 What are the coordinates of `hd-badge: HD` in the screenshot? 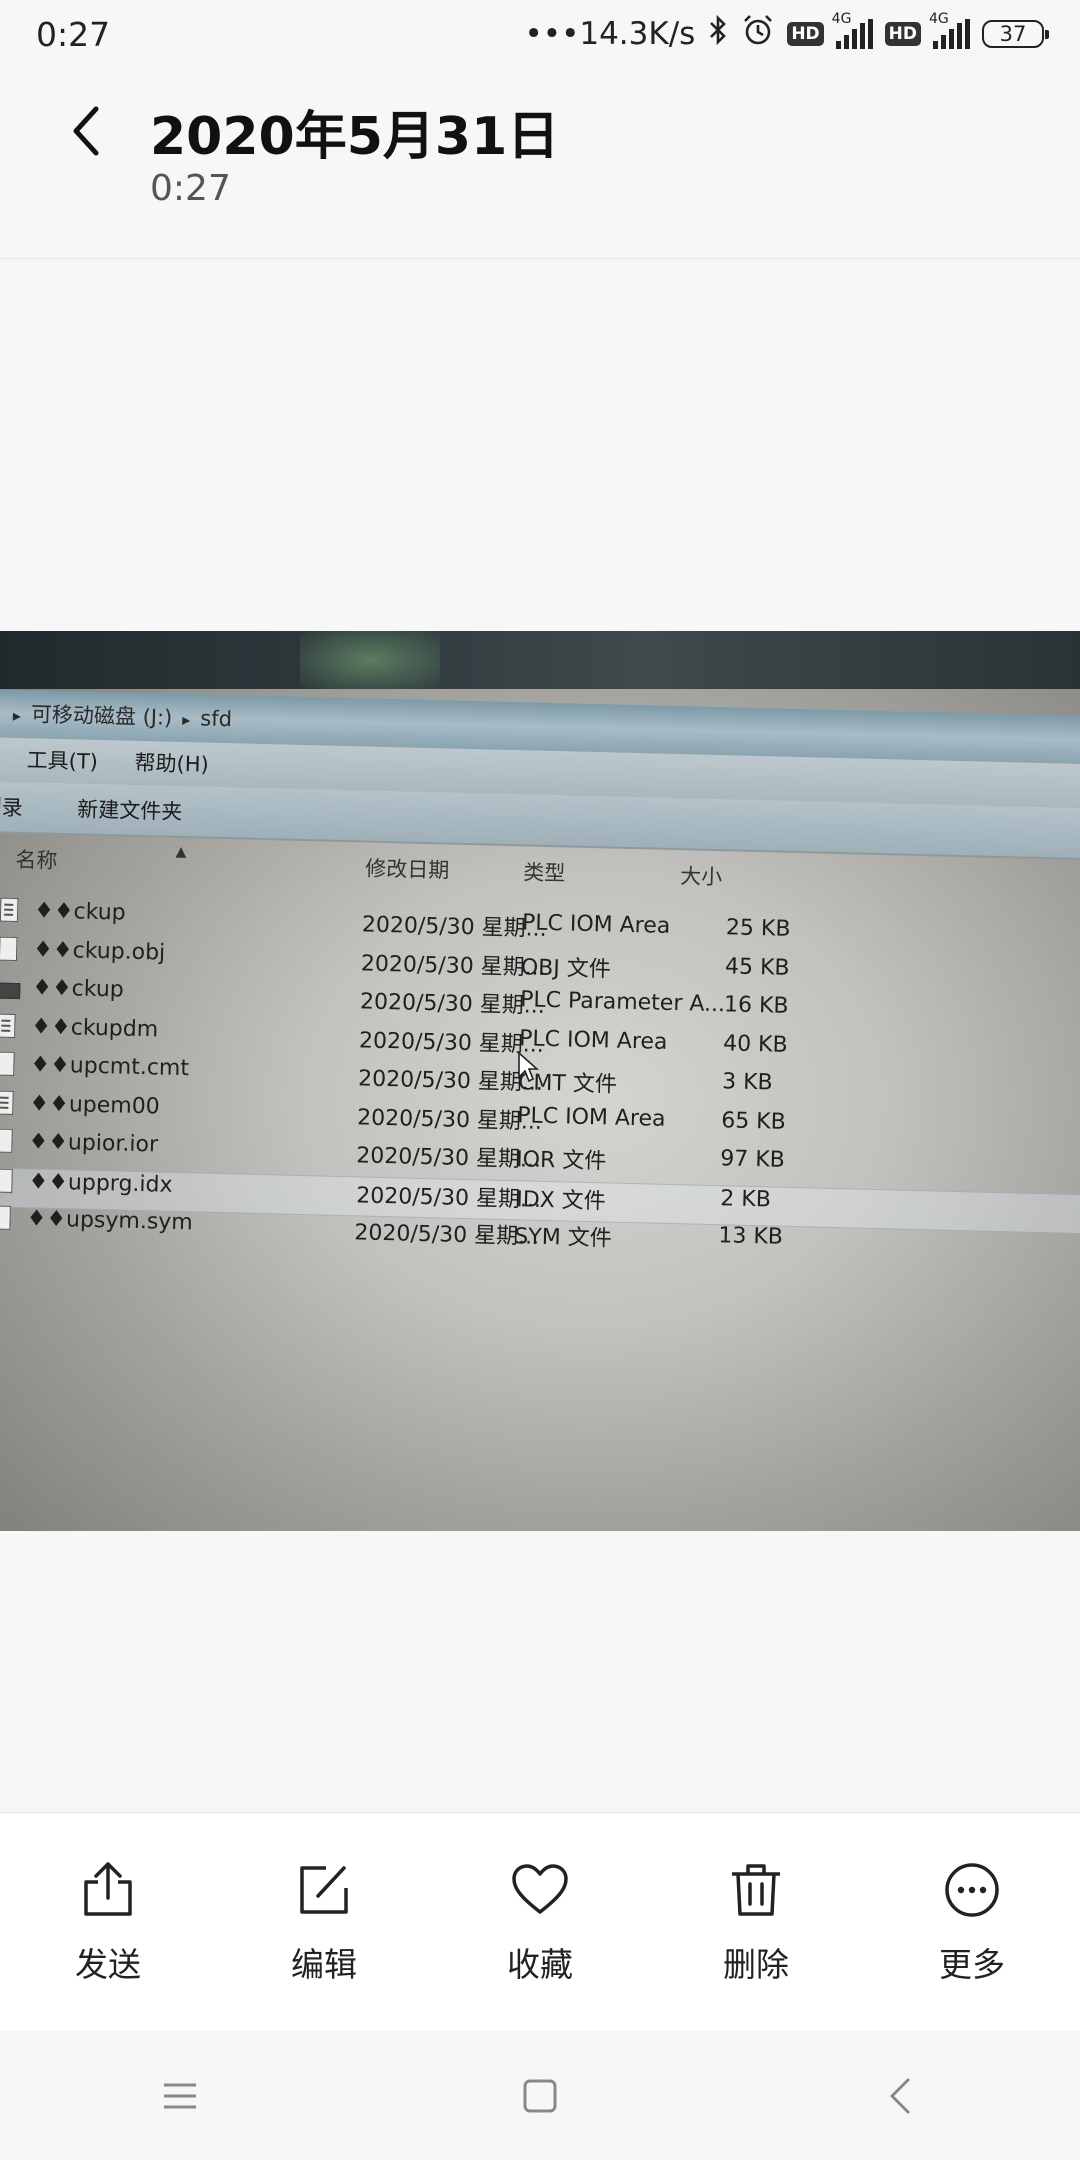 It's located at (805, 34).